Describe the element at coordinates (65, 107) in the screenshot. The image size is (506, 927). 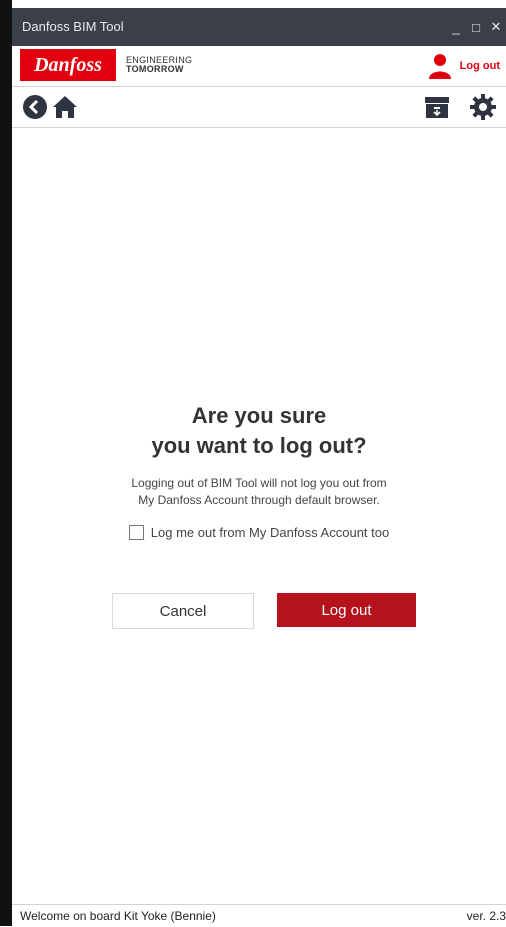
I see `home-icon` at that location.